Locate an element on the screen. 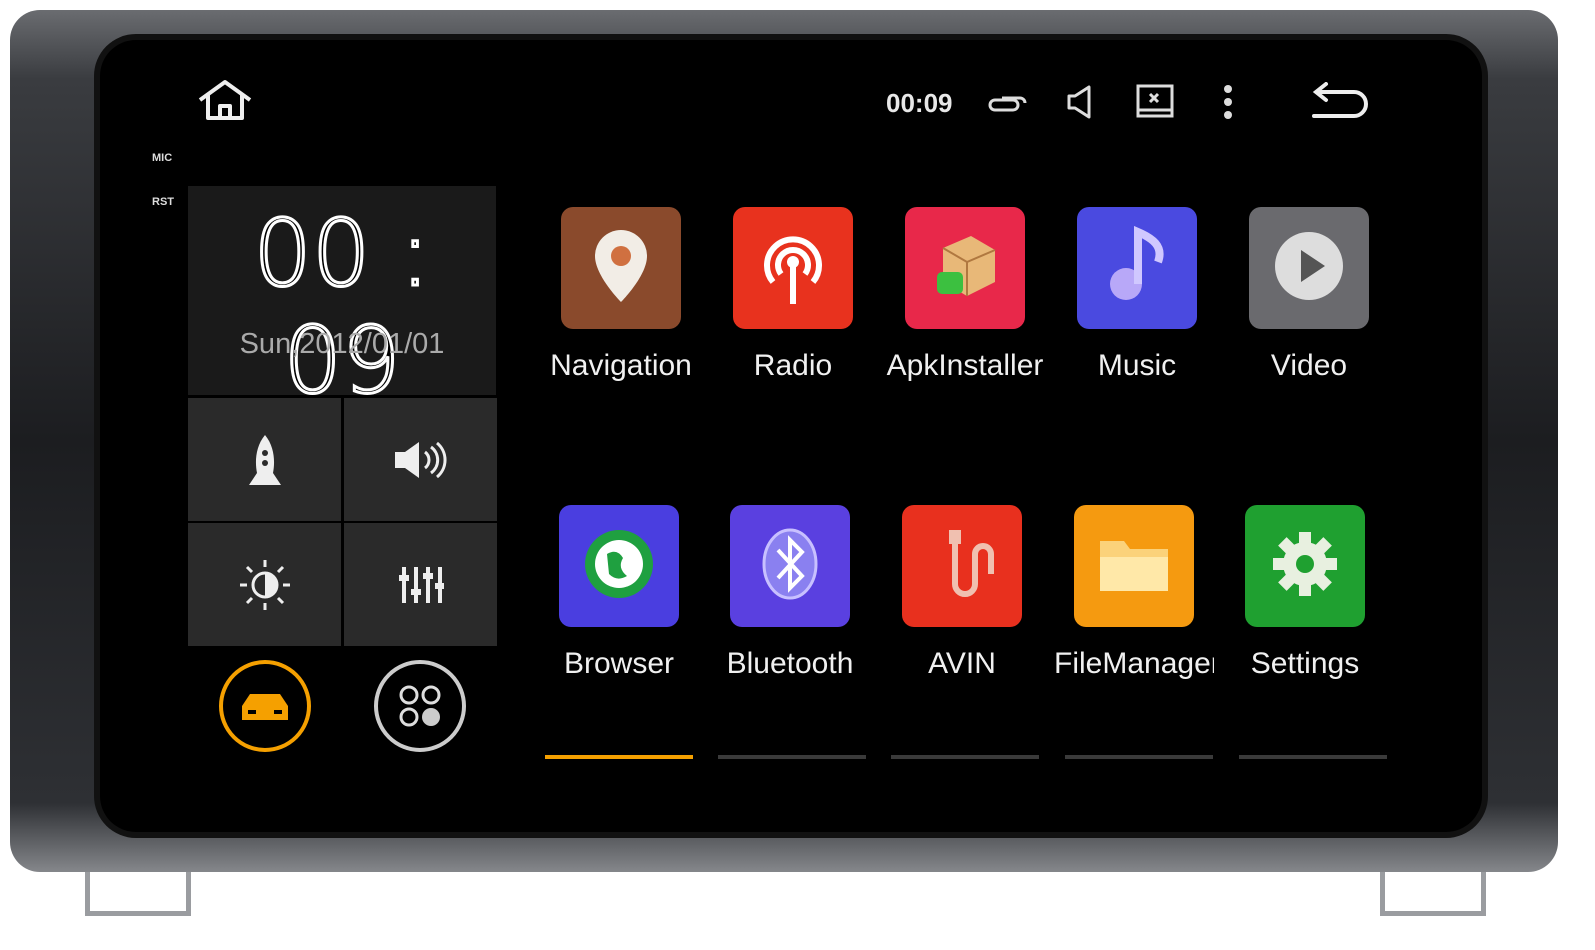 The height and width of the screenshot is (950, 1595). equalizer-icon is located at coordinates (421, 584).